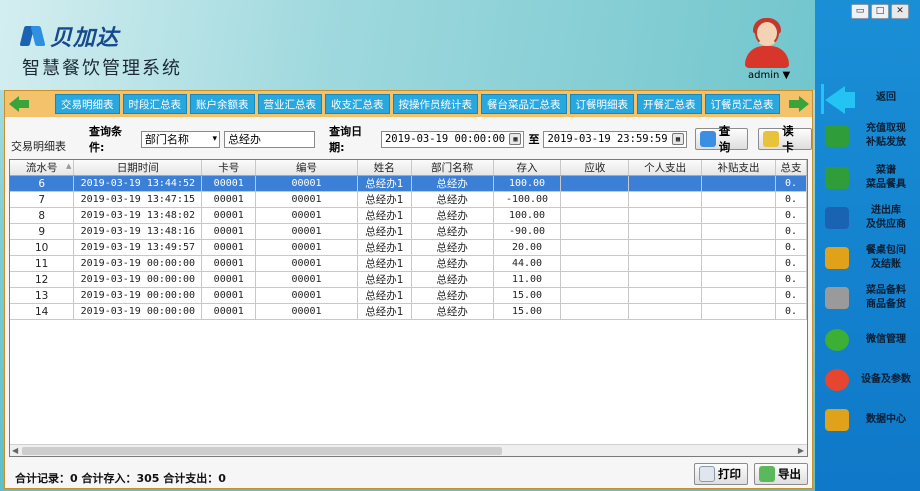  What do you see at coordinates (869, 380) in the screenshot?
I see `sidebar-item-7: 设备及参数` at bounding box center [869, 380].